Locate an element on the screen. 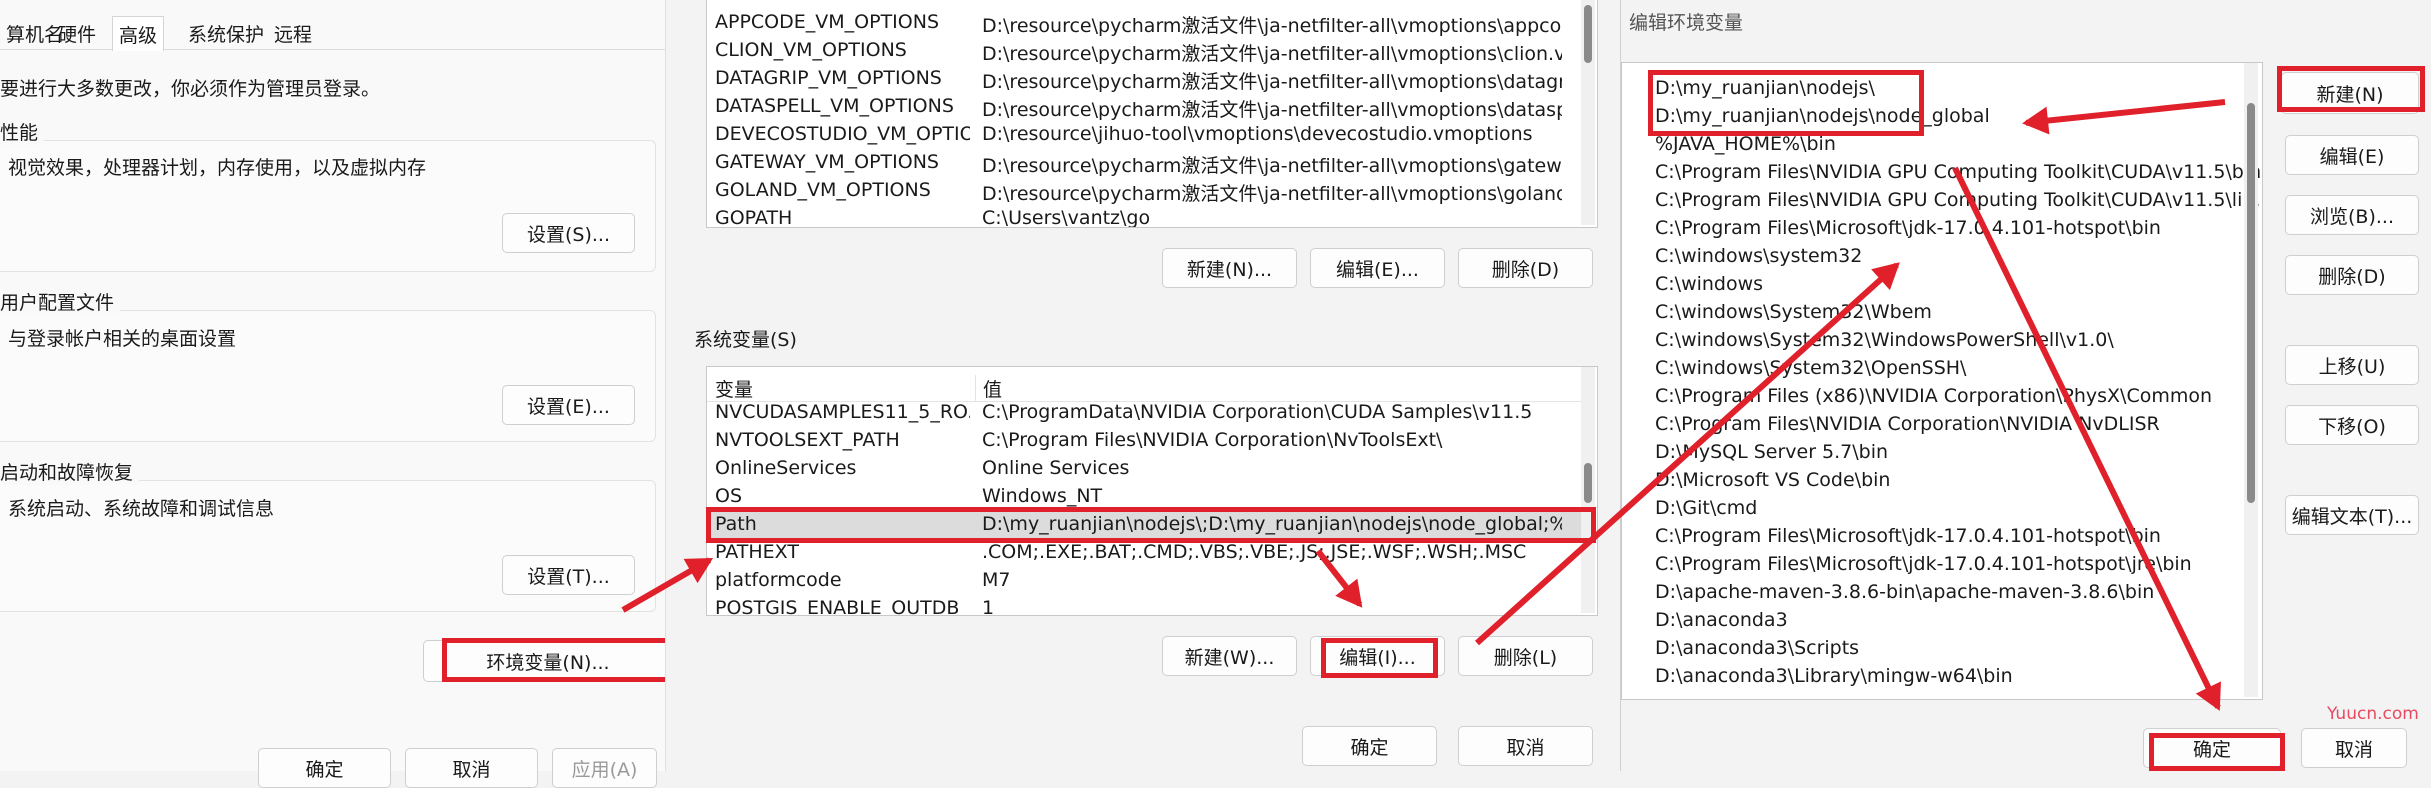 The width and height of the screenshot is (2431, 788). var-value: Windows_NT is located at coordinates (1042, 496).